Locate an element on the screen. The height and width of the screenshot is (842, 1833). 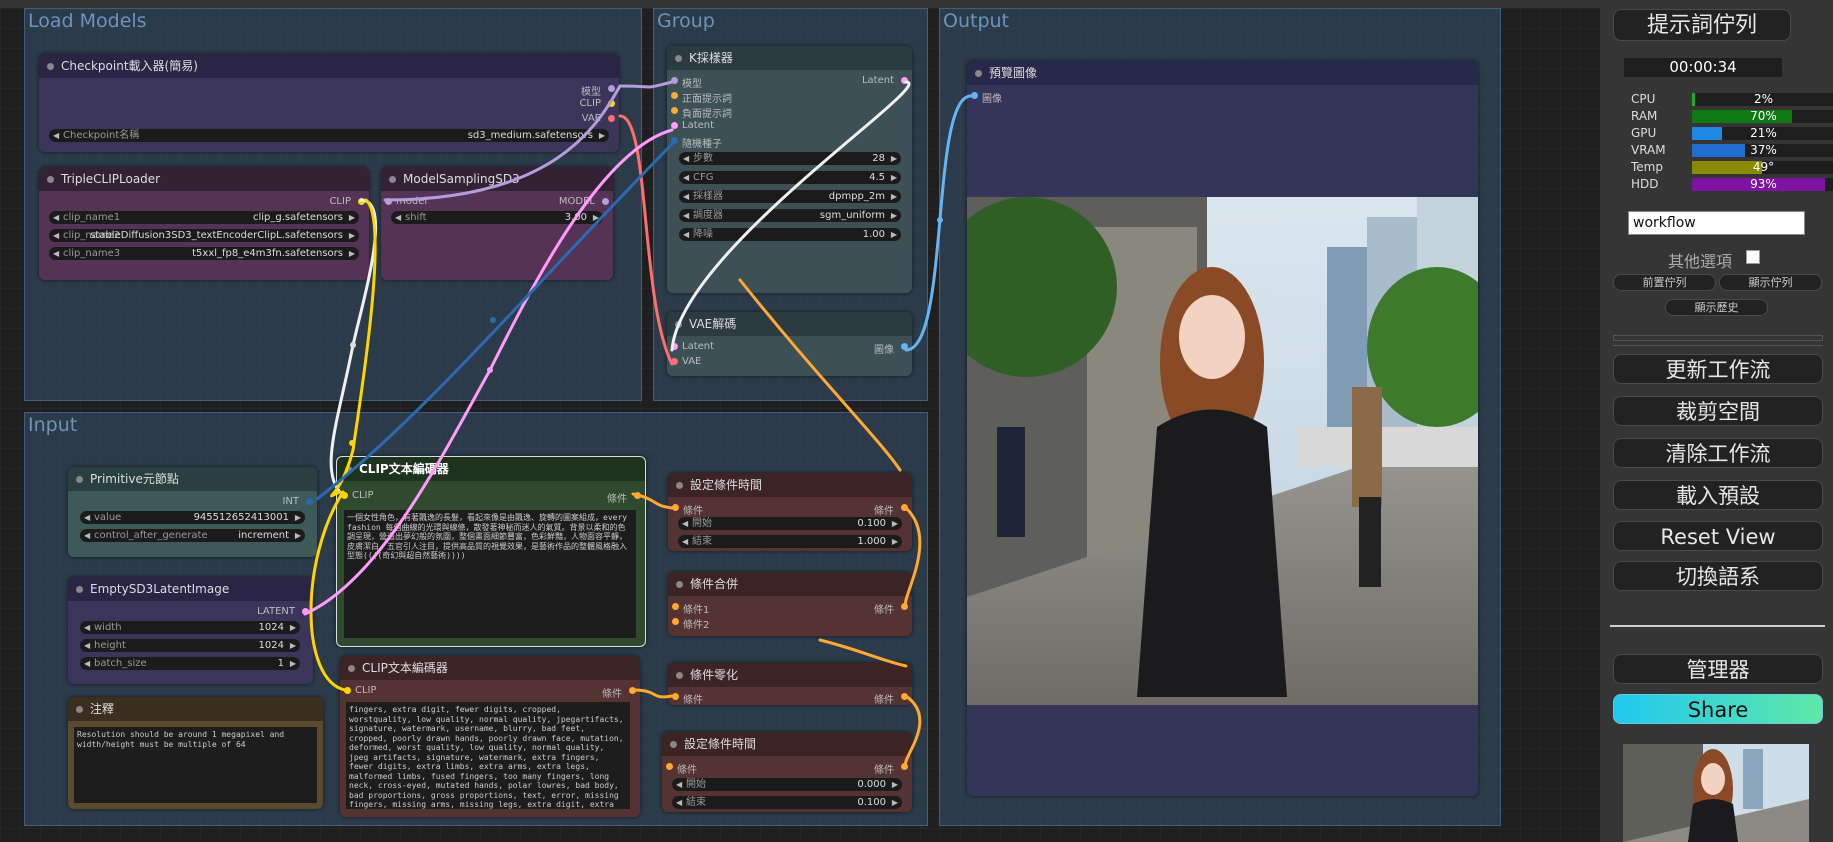
manager-button: 管理器 is located at coordinates (1718, 669).